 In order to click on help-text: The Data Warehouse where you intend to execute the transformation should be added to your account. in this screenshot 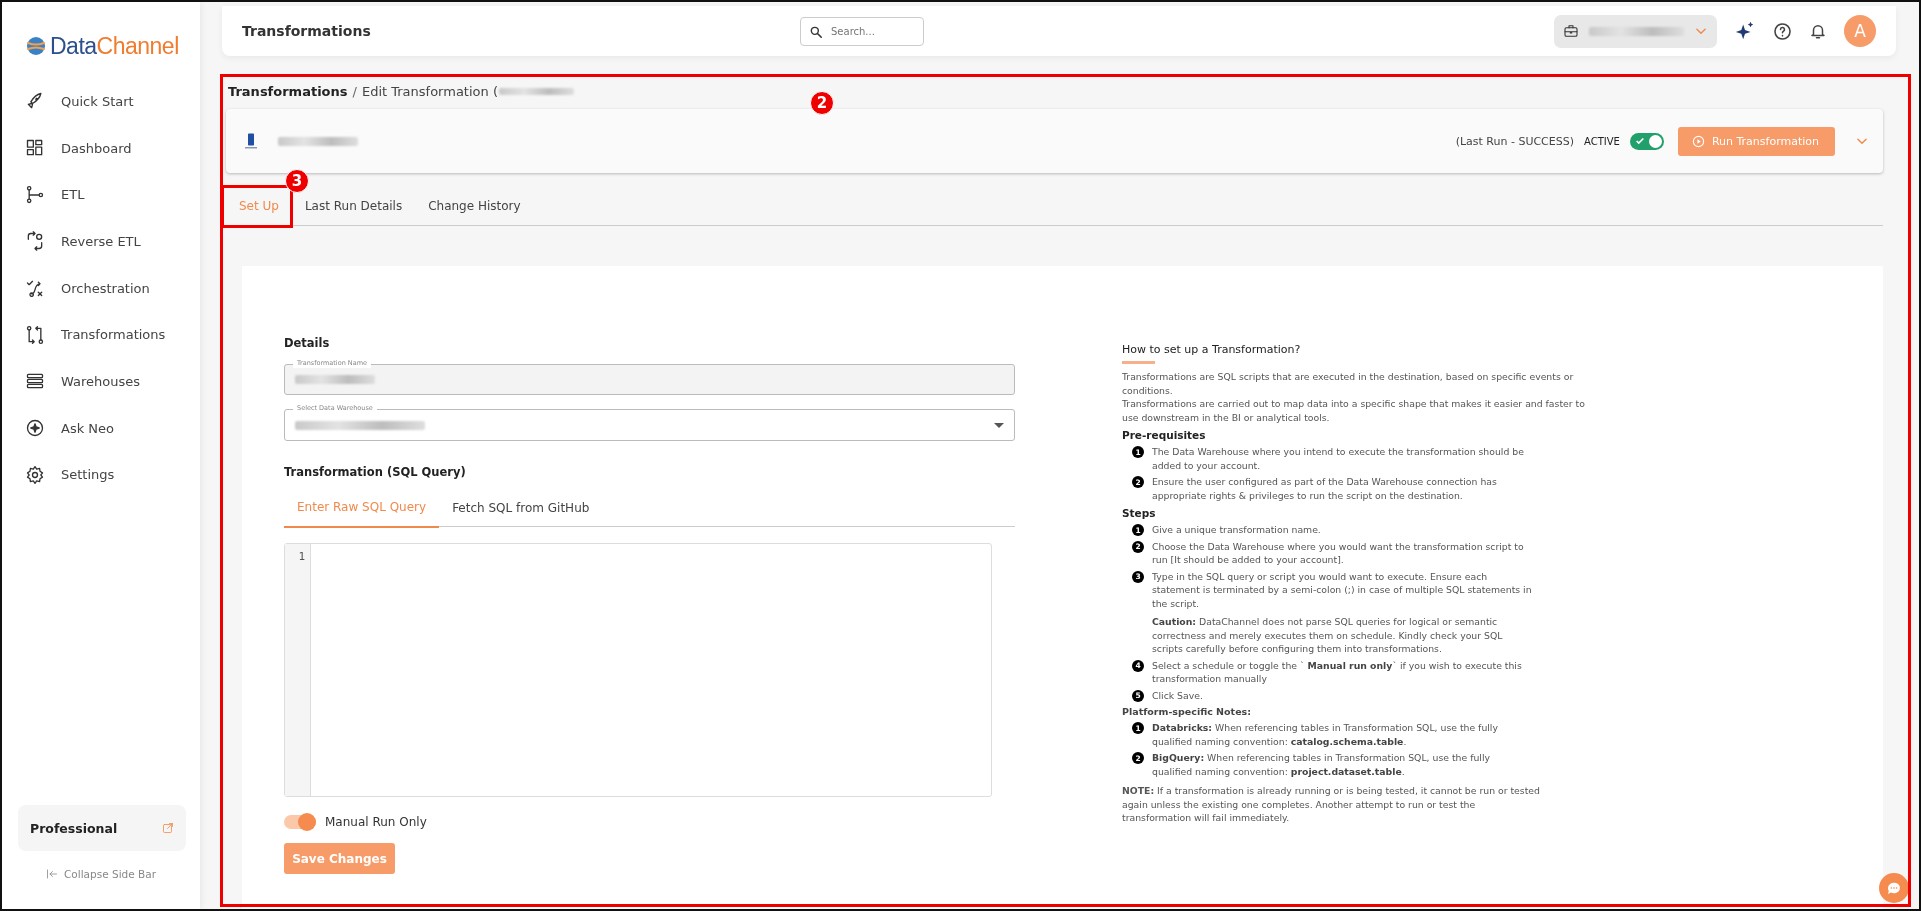, I will do `click(1338, 458)`.